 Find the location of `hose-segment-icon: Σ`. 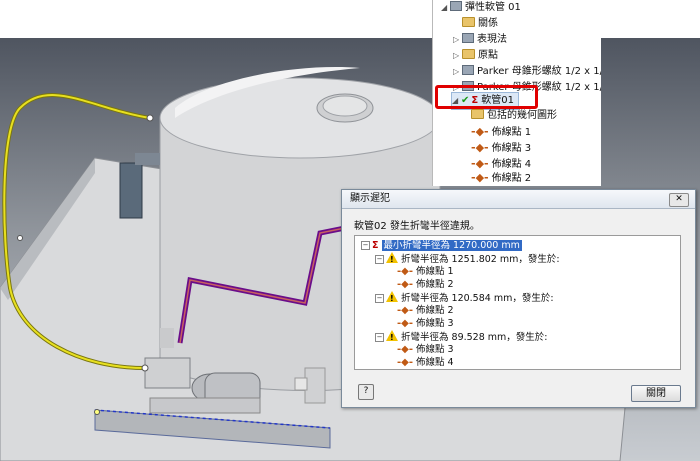

hose-segment-icon: Σ is located at coordinates (375, 245).